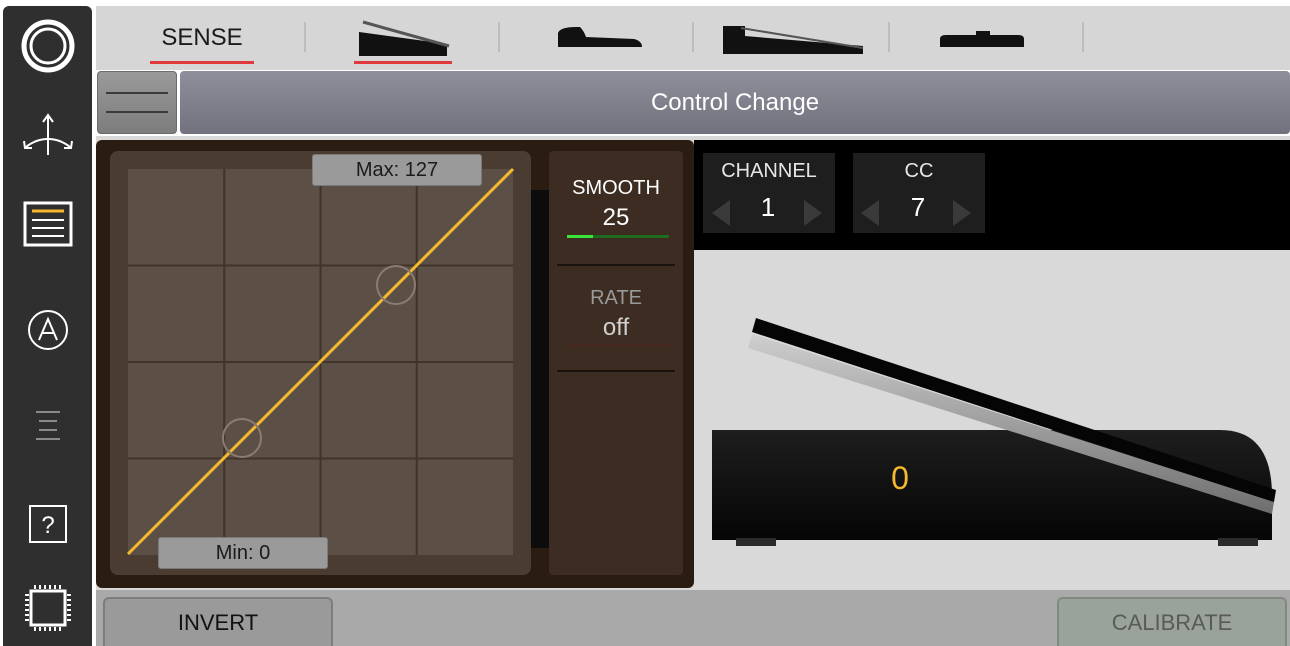  I want to click on curve-min-label: Min: 0, so click(243, 553).